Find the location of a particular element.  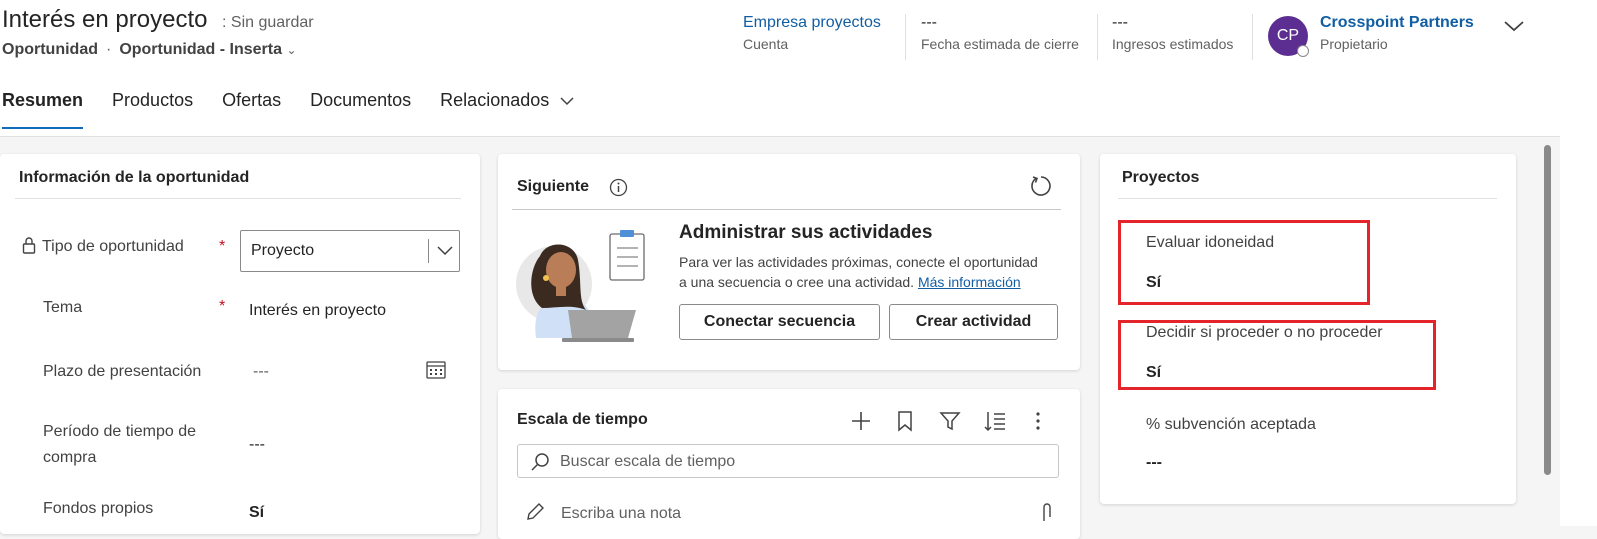

sort-icon is located at coordinates (995, 421).